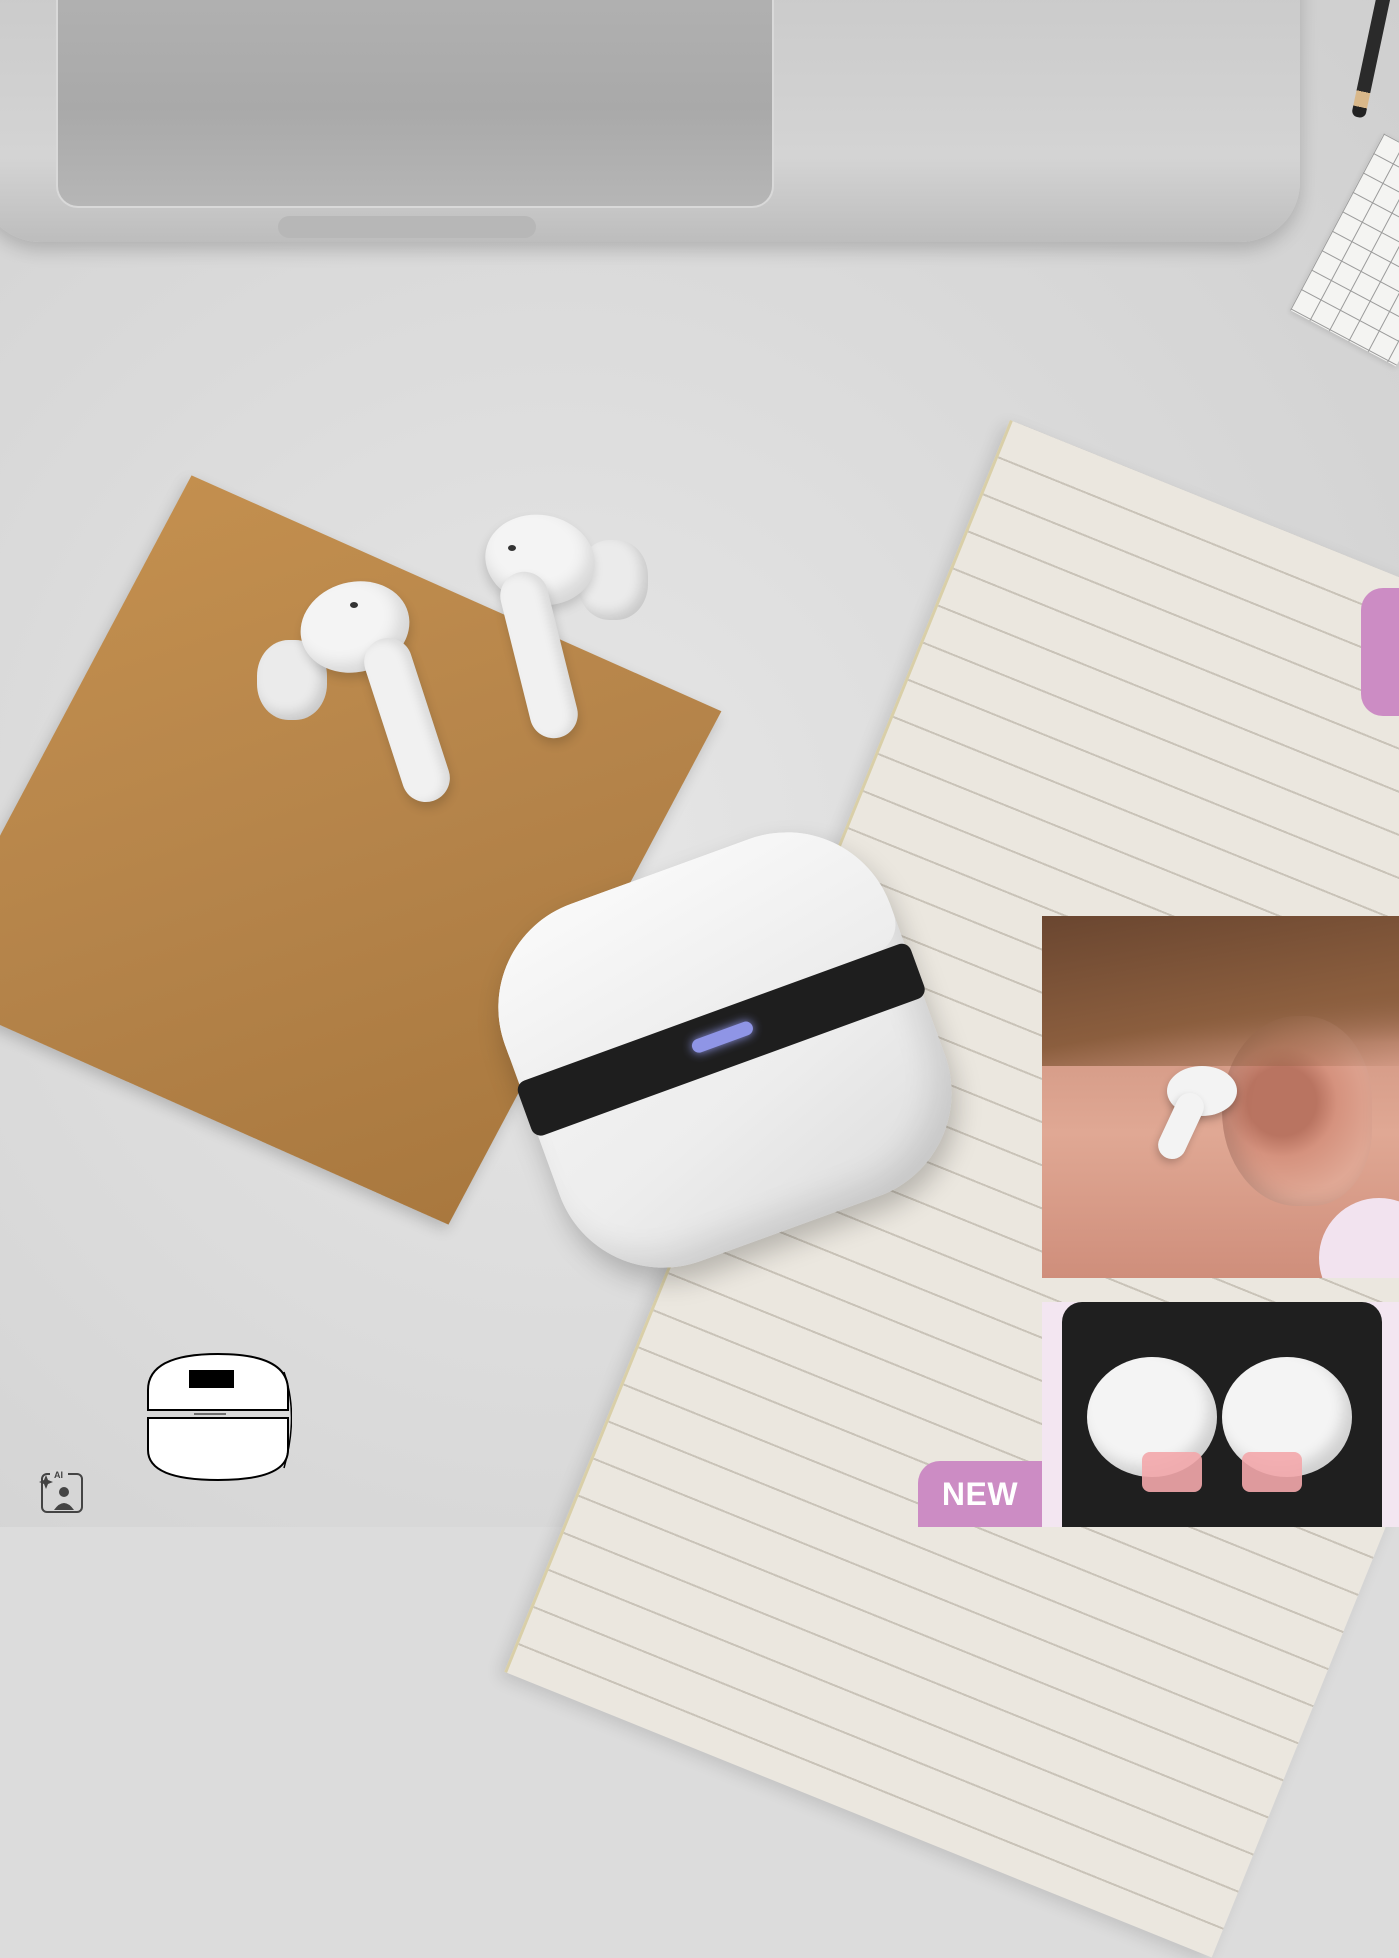 The height and width of the screenshot is (1958, 1399). What do you see at coordinates (415, 104) in the screenshot?
I see `laptop-trackpad` at bounding box center [415, 104].